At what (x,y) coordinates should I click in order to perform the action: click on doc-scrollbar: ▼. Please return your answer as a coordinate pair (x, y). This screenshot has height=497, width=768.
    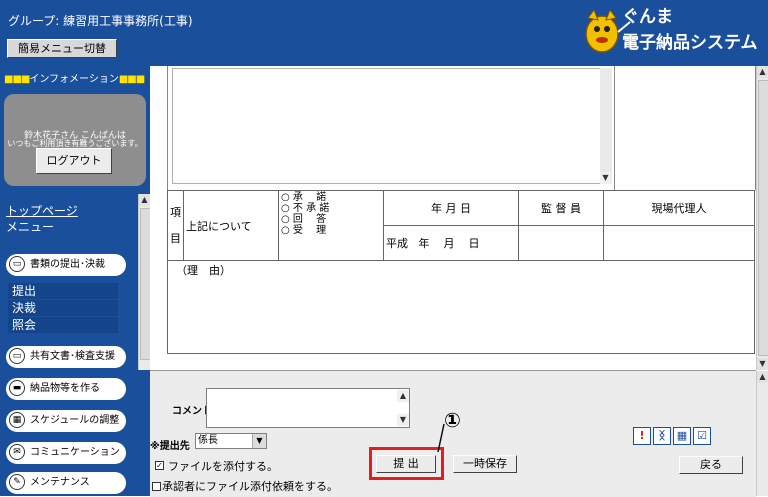
    Looking at the image, I should click on (606, 126).